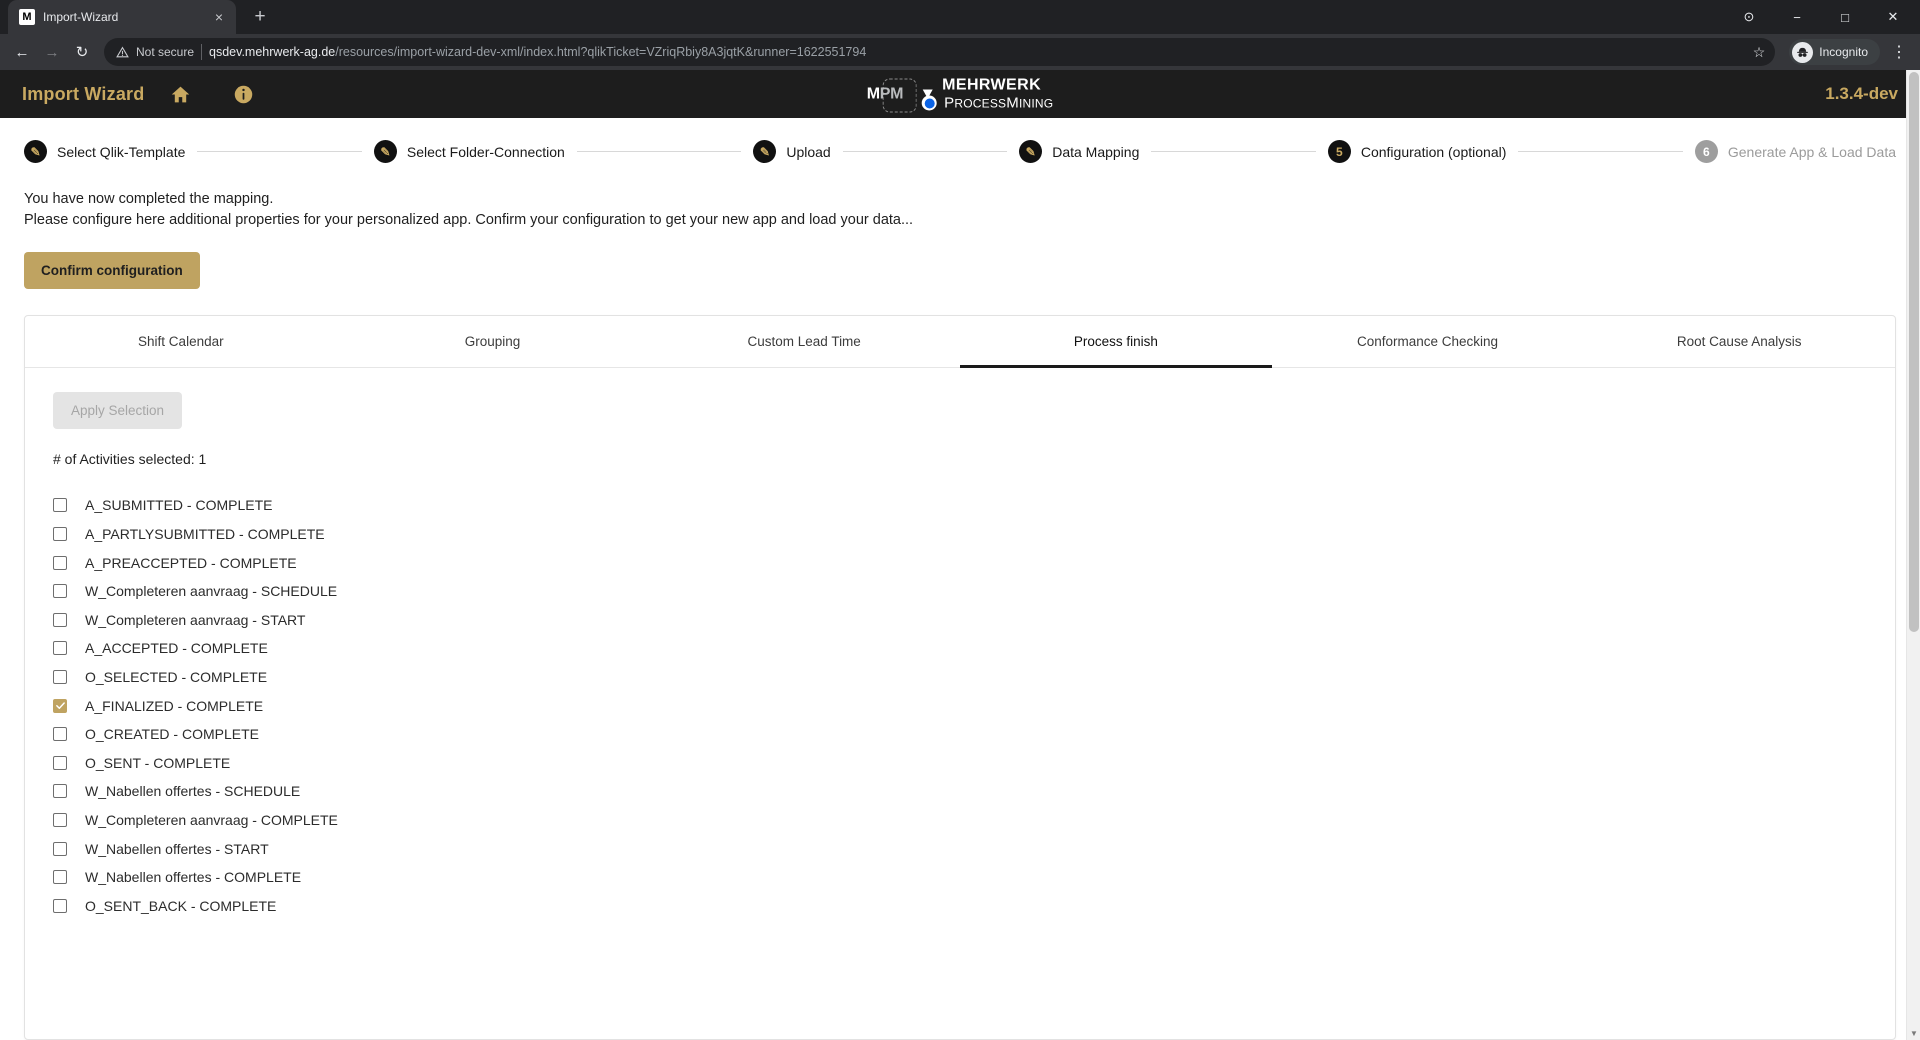 The image size is (1920, 1040). Describe the element at coordinates (82, 52) in the screenshot. I see `reload-icon: ↻` at that location.